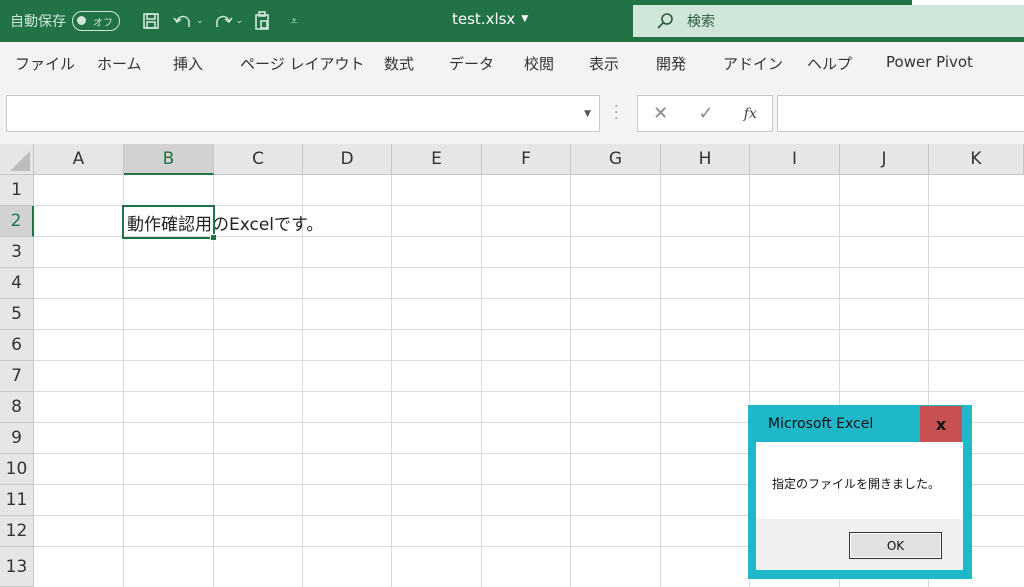 This screenshot has height=587, width=1024. Describe the element at coordinates (437, 159) in the screenshot. I see `column-header-e: E` at that location.